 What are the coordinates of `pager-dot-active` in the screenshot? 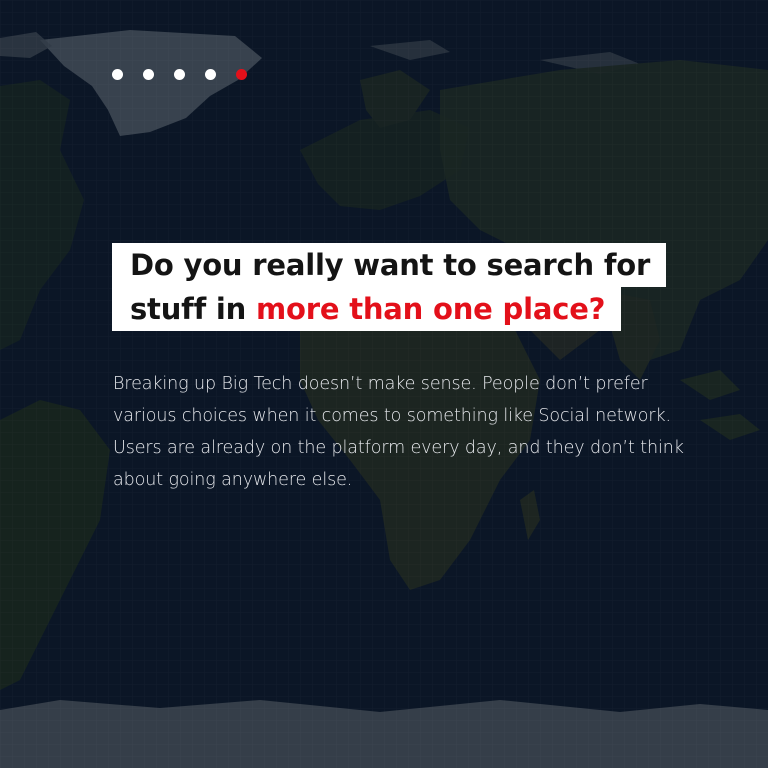 It's located at (241, 74).